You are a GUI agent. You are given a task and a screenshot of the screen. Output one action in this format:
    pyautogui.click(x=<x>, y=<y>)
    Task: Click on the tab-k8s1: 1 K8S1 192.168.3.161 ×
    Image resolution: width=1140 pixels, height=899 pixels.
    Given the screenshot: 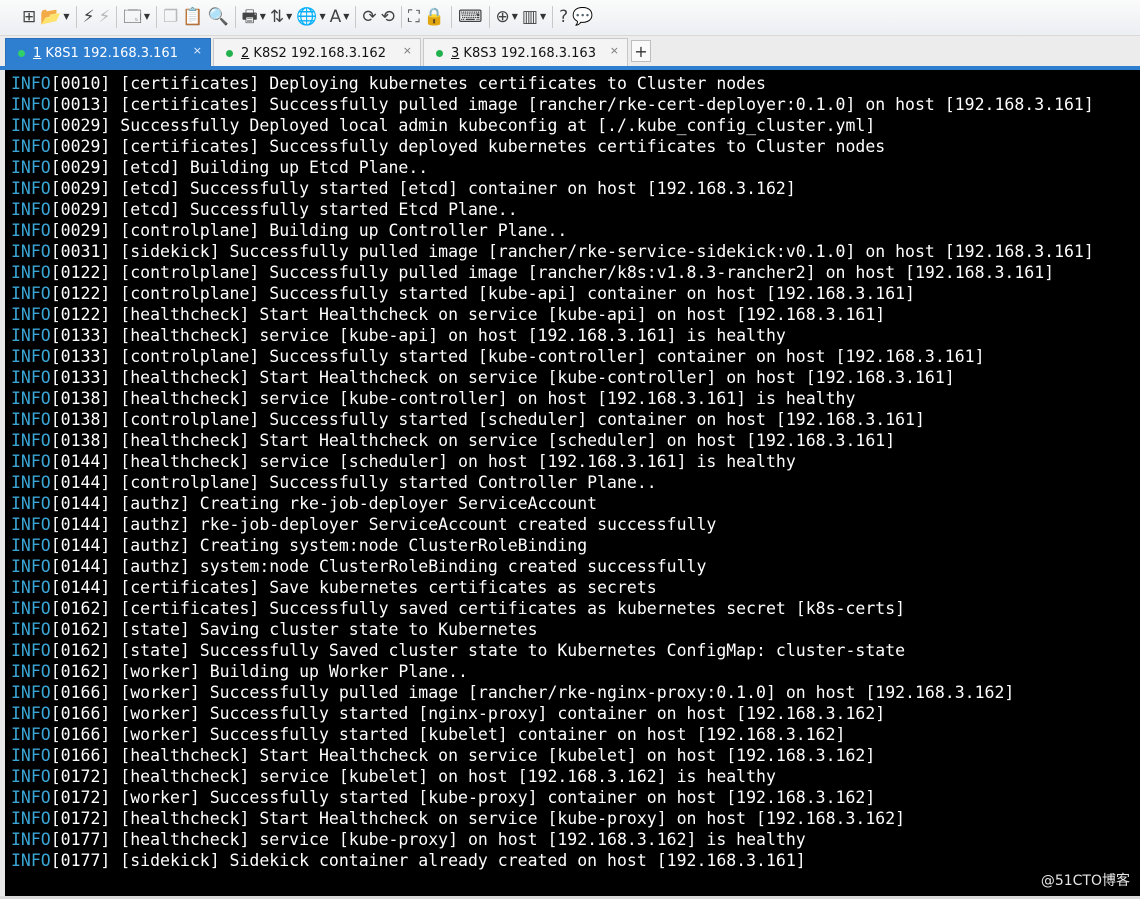 What is the action you would take?
    pyautogui.click(x=108, y=52)
    